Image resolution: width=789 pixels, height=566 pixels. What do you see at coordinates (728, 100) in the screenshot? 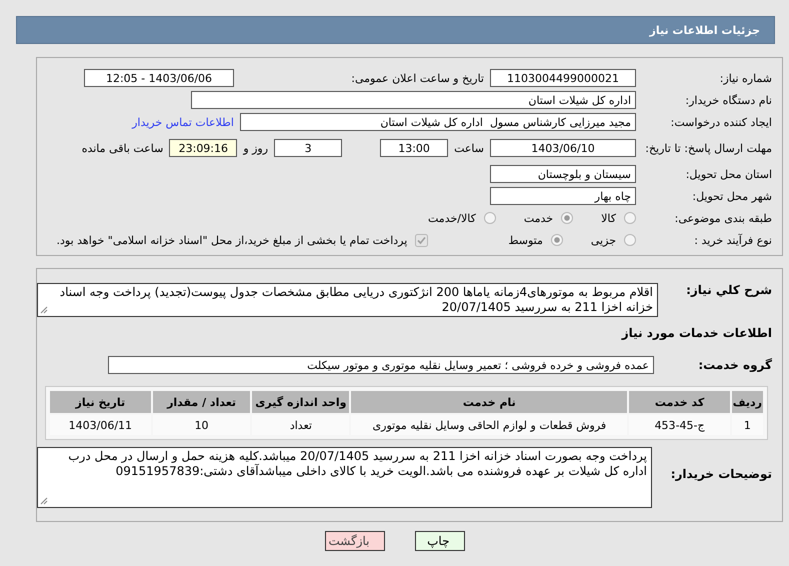
I see `field-label: نام دستگاه خریدار:` at bounding box center [728, 100].